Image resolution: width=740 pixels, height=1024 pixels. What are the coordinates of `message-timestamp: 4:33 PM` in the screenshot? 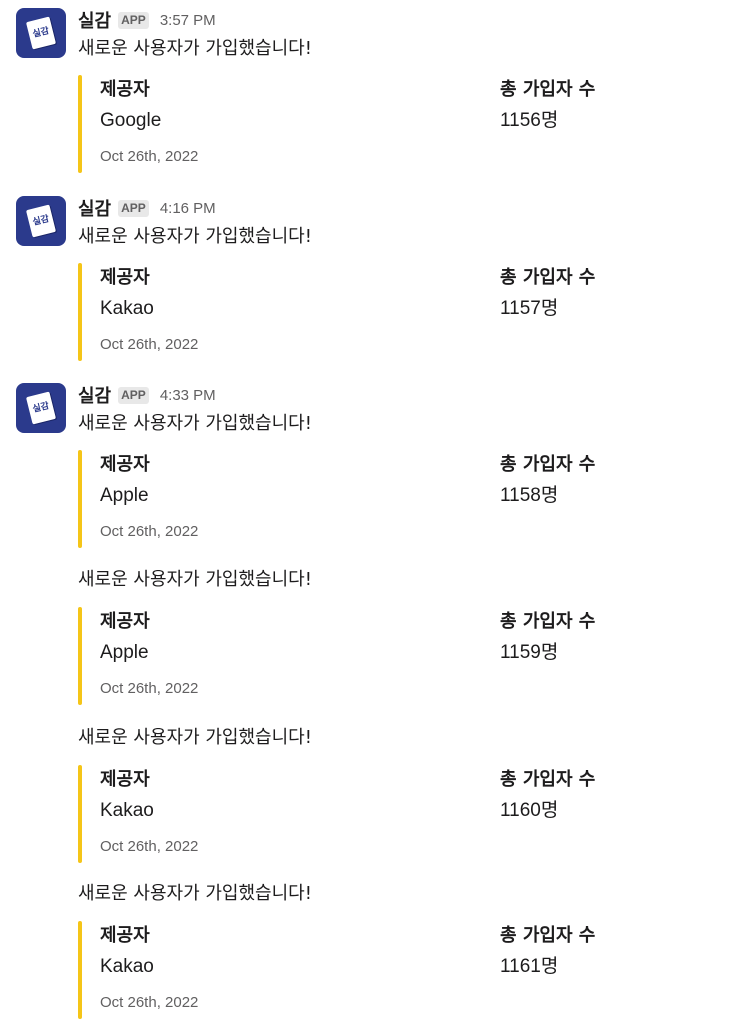 It's located at (188, 395).